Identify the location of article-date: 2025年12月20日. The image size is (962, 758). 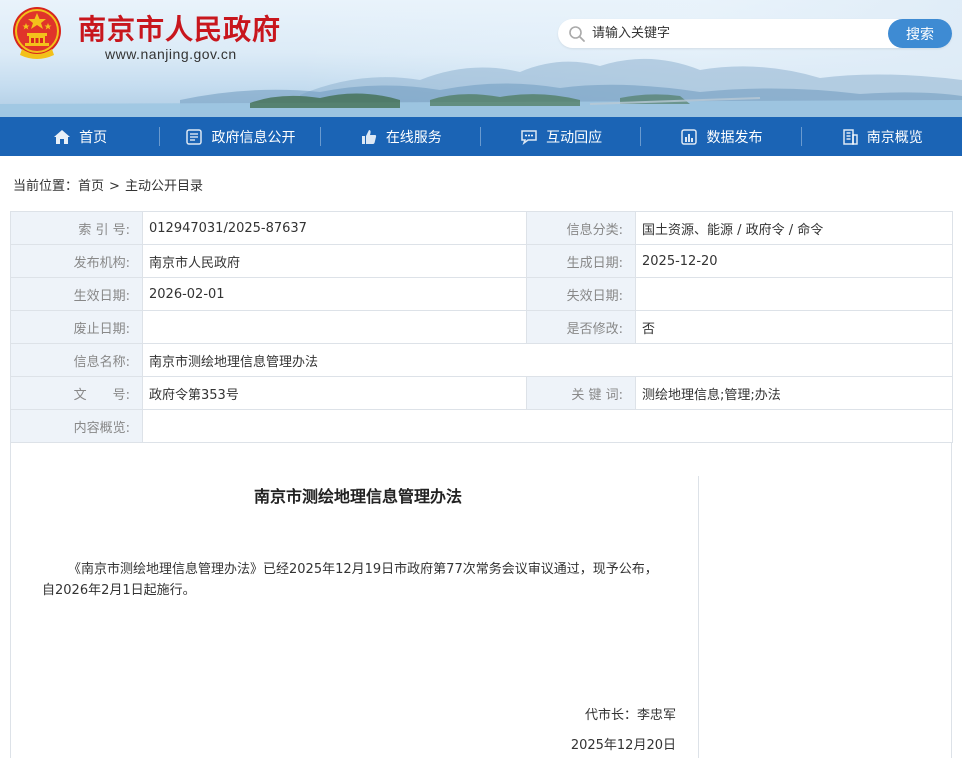
(623, 745).